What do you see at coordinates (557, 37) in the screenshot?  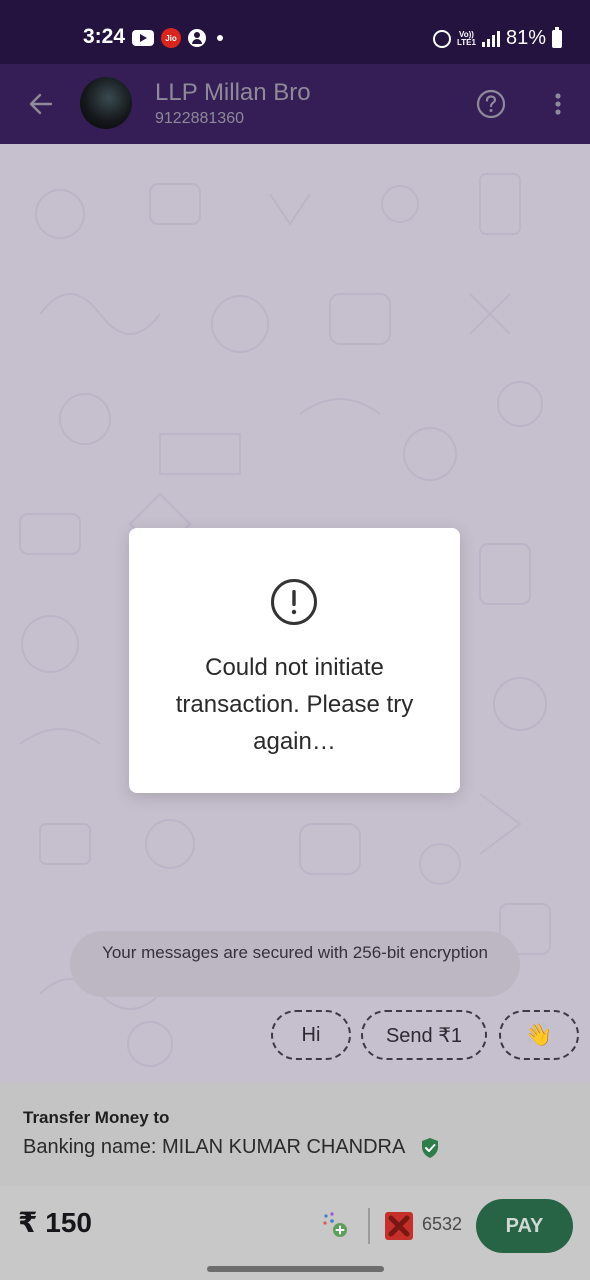 I see `battery-icon` at bounding box center [557, 37].